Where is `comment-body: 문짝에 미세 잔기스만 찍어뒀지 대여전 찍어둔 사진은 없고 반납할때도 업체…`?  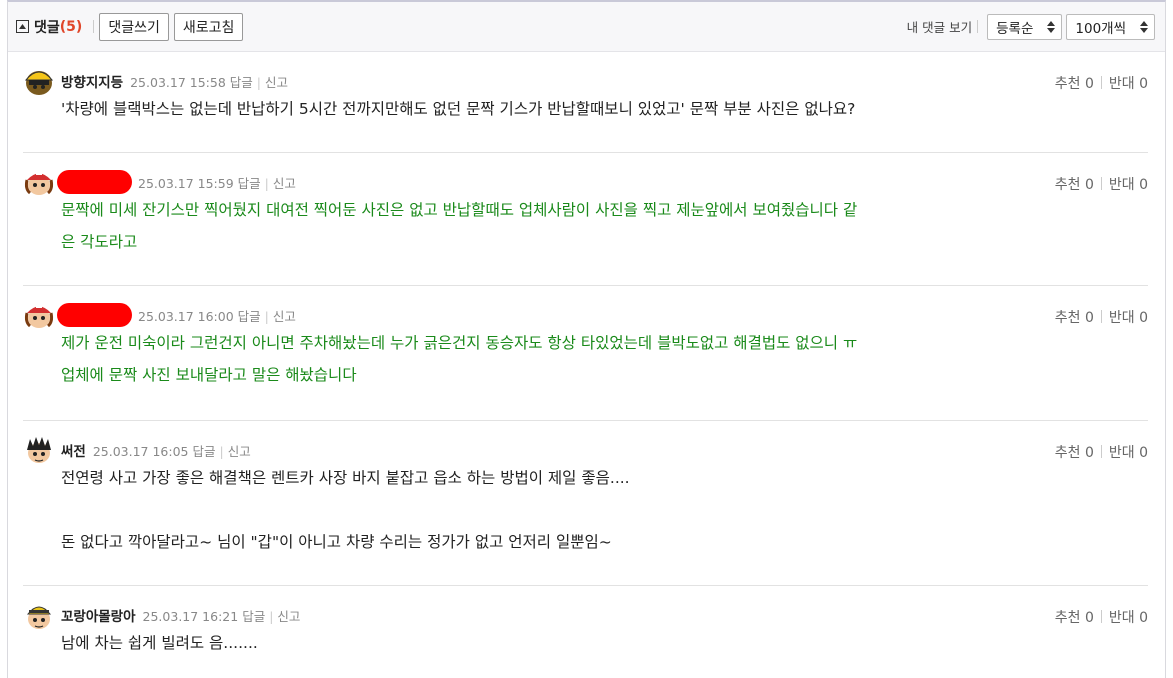 comment-body: 문짝에 미세 잔기스만 찍어뒀지 대여전 찍어둔 사진은 없고 반납할때도 업체… is located at coordinates (604, 229).